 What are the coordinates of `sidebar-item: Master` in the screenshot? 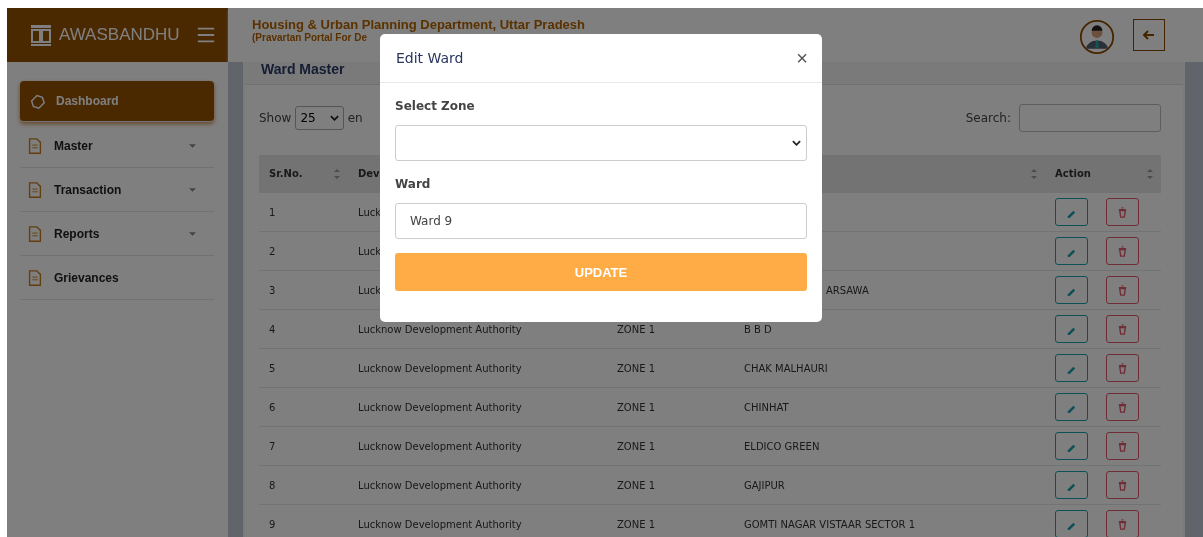 It's located at (117, 146).